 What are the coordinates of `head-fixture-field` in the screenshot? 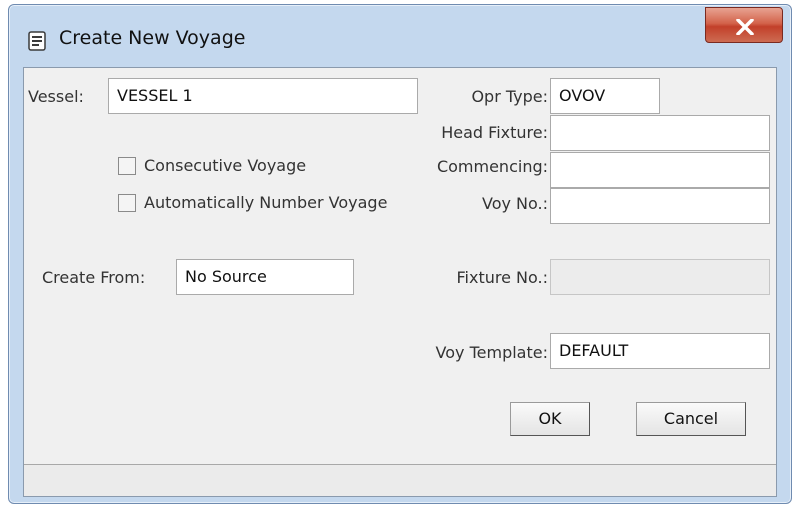 It's located at (660, 133).